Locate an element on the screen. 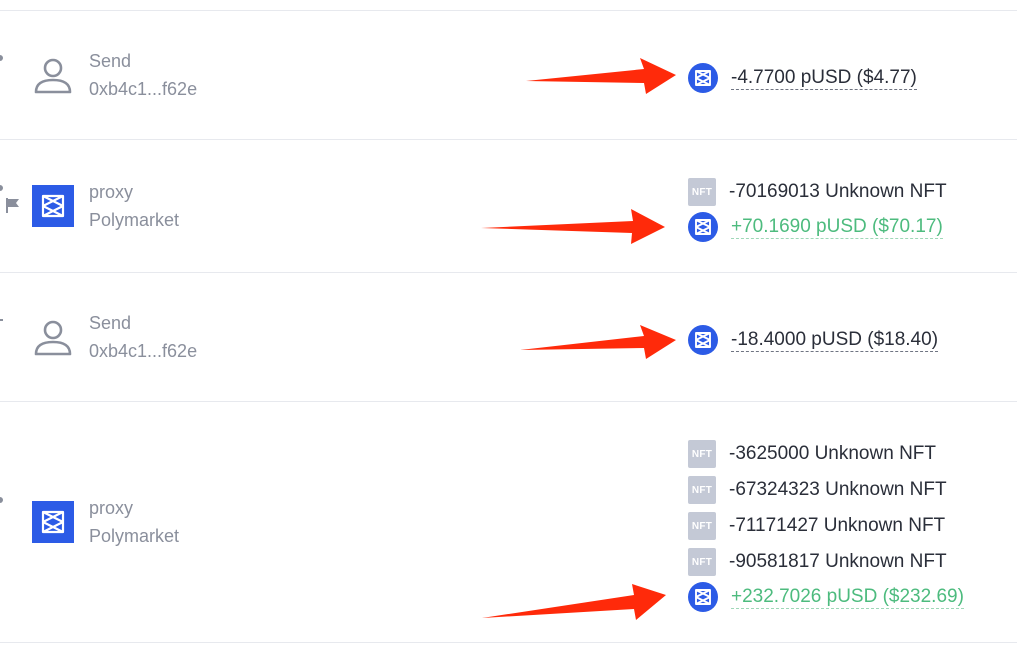 Image resolution: width=1017 pixels, height=651 pixels. transfer-line: NFT -3625000 Unknown NFT is located at coordinates (812, 454).